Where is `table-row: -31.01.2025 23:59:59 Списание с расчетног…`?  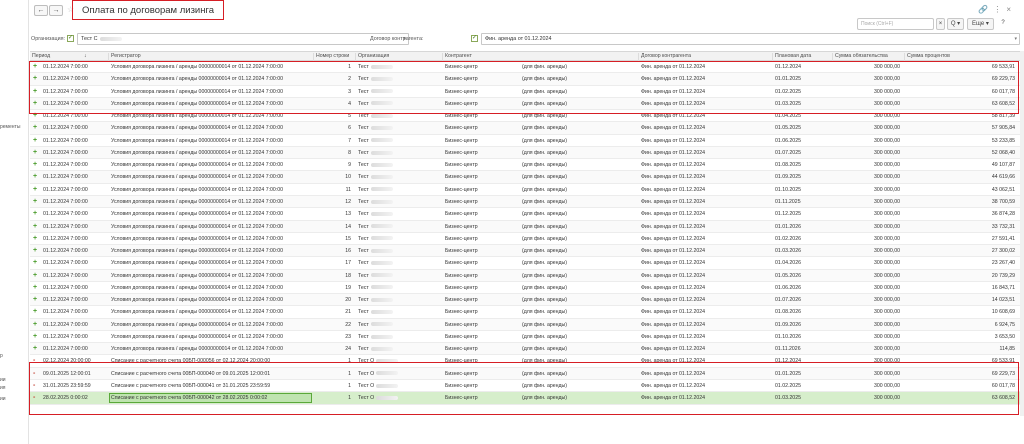
table-row: -31.01.2025 23:59:59 Списание с расчетног… is located at coordinates (525, 386).